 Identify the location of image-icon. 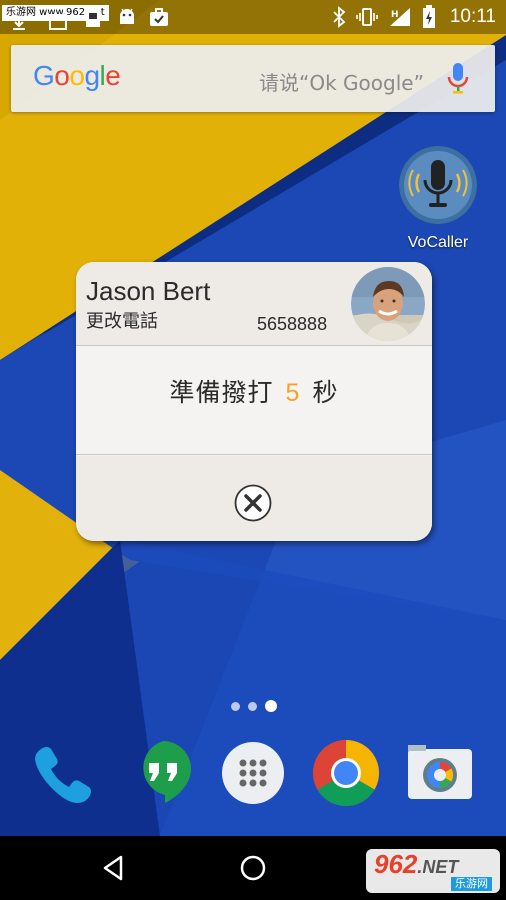
(58, 22).